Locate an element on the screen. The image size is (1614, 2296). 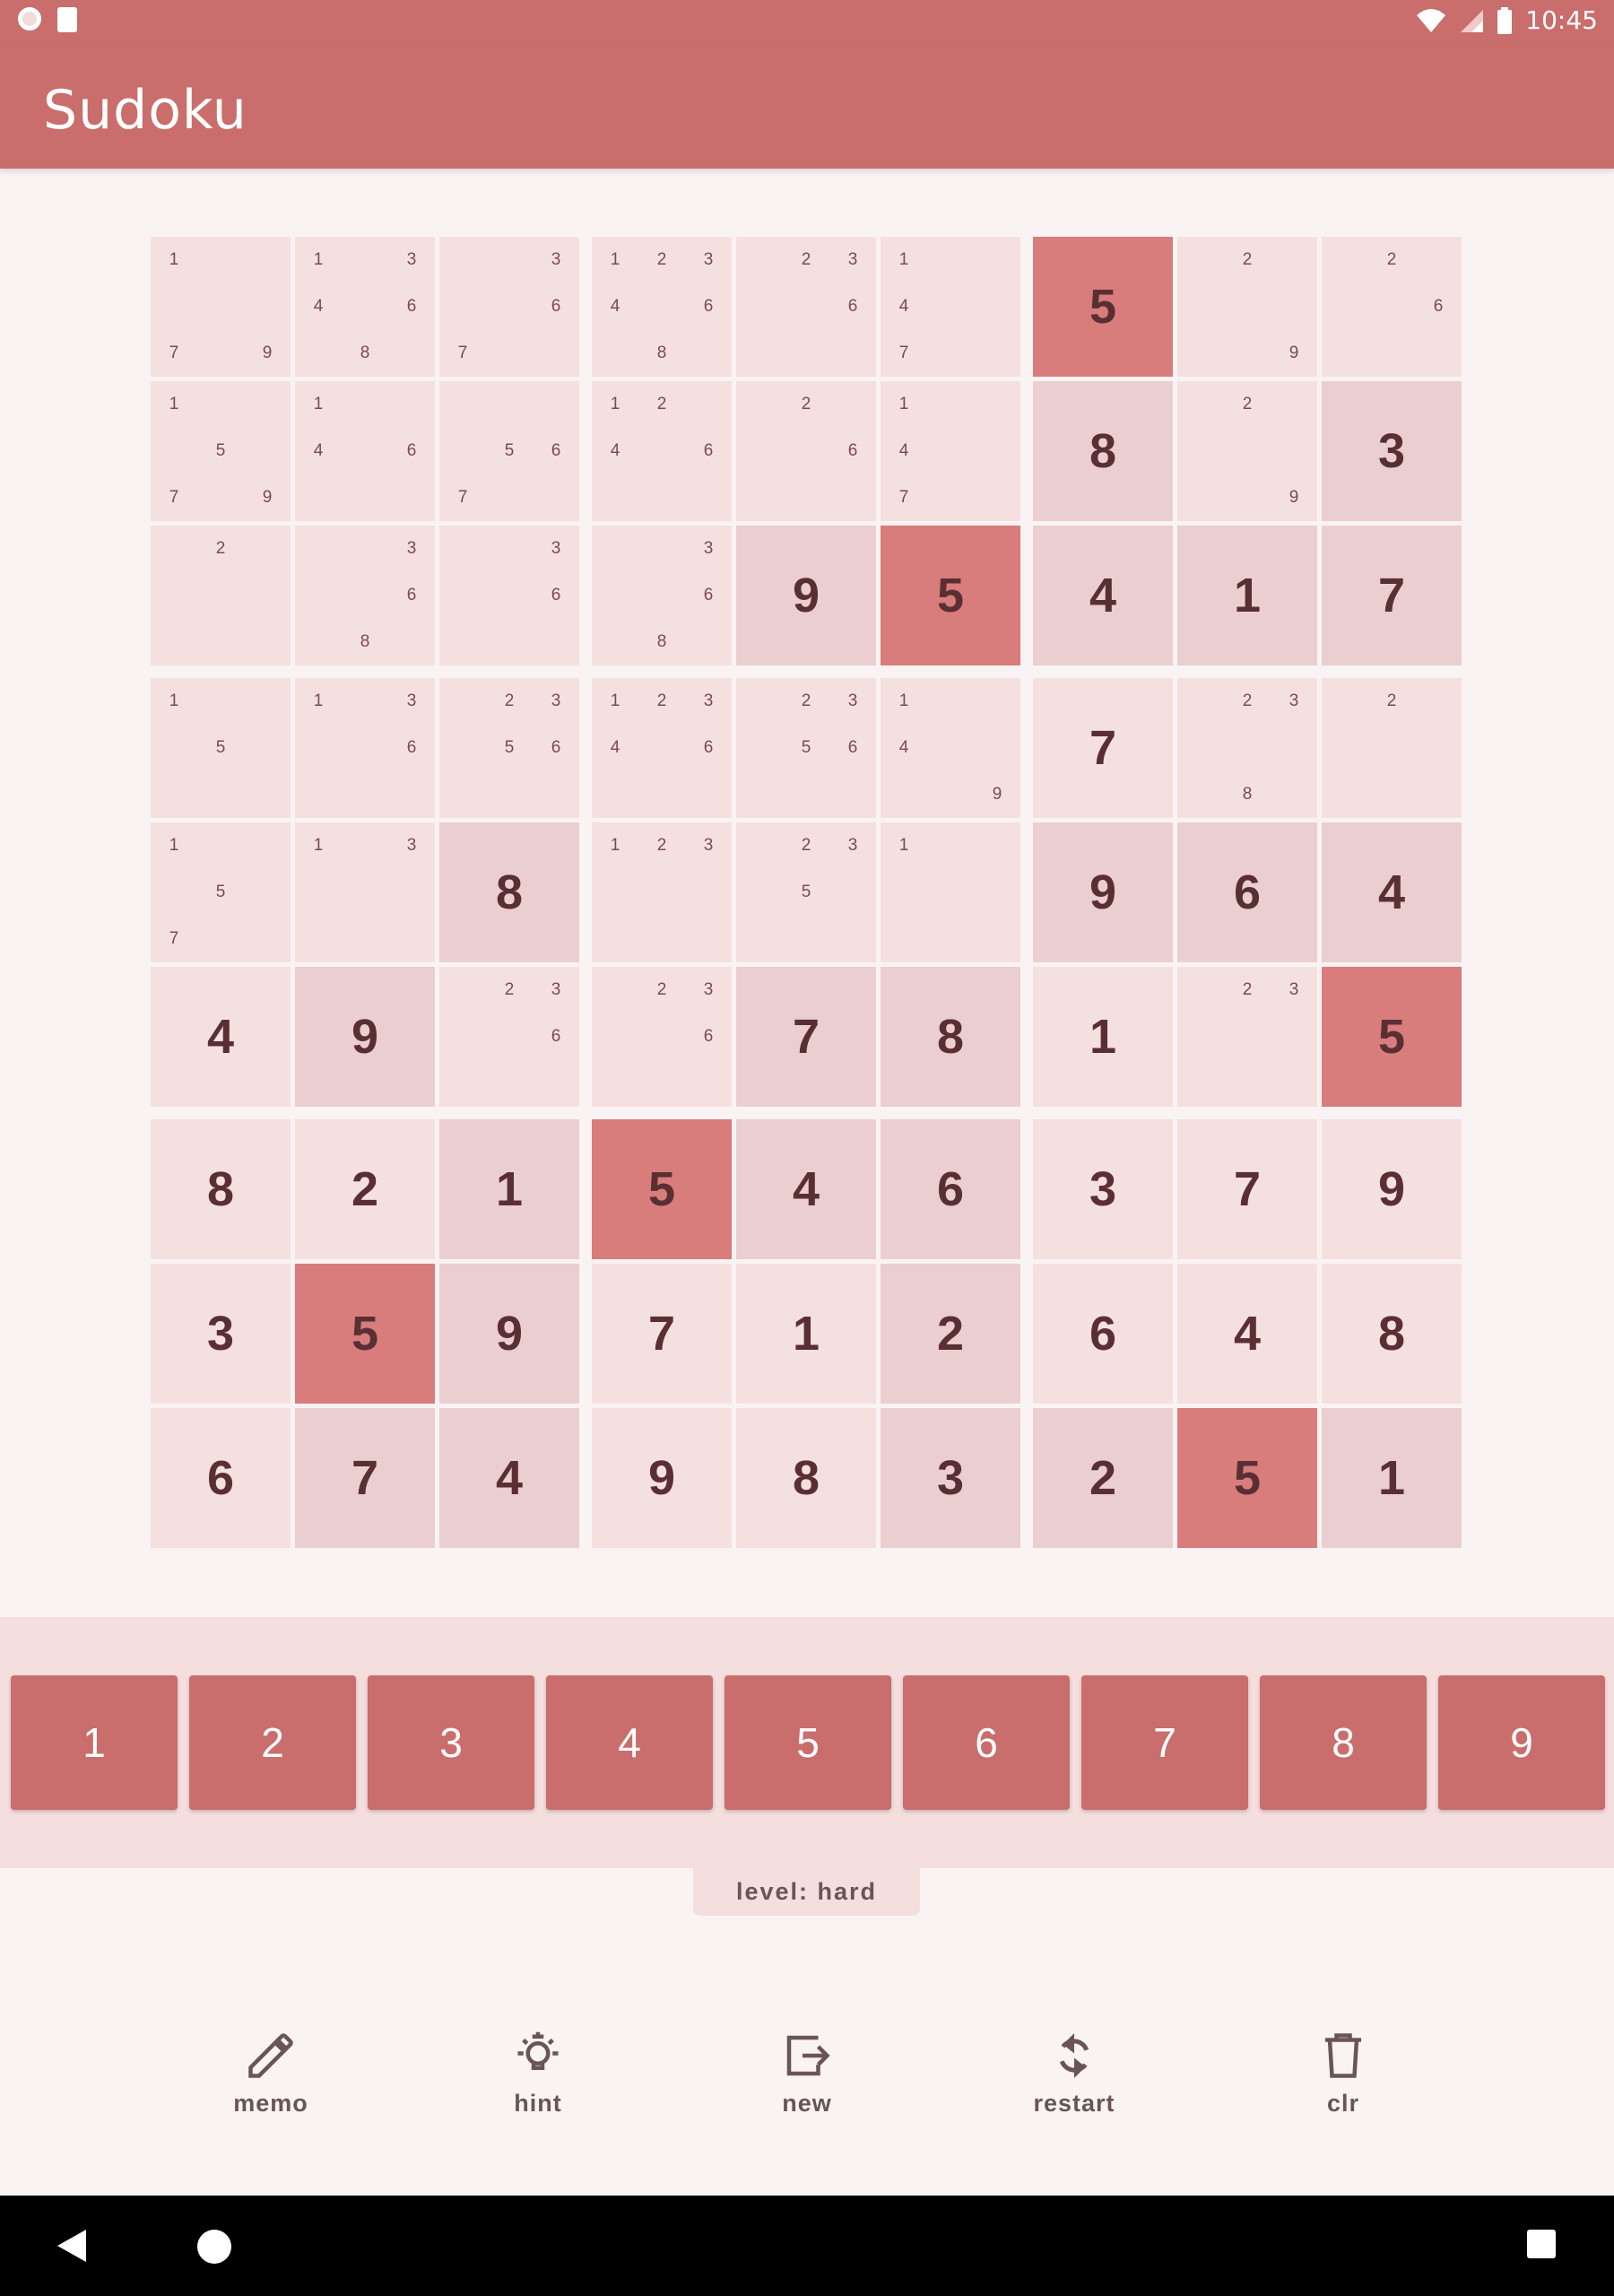
cell-value: 4 is located at coordinates (1103, 595).